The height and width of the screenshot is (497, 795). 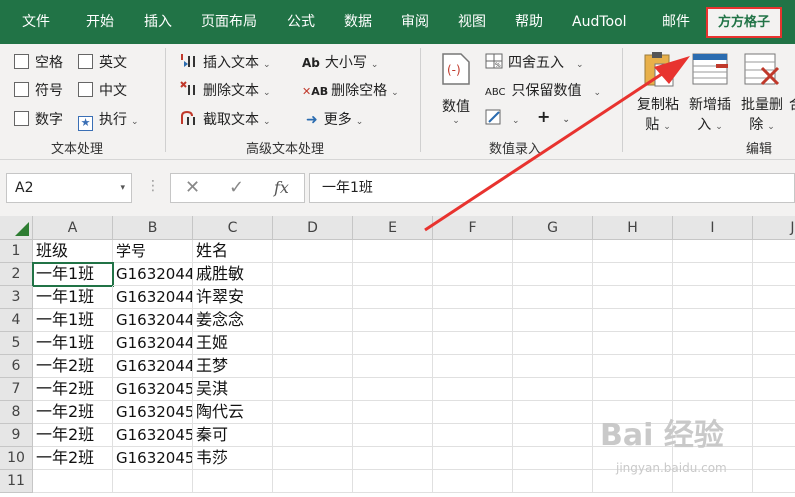 I want to click on cell-e3, so click(x=393, y=297).